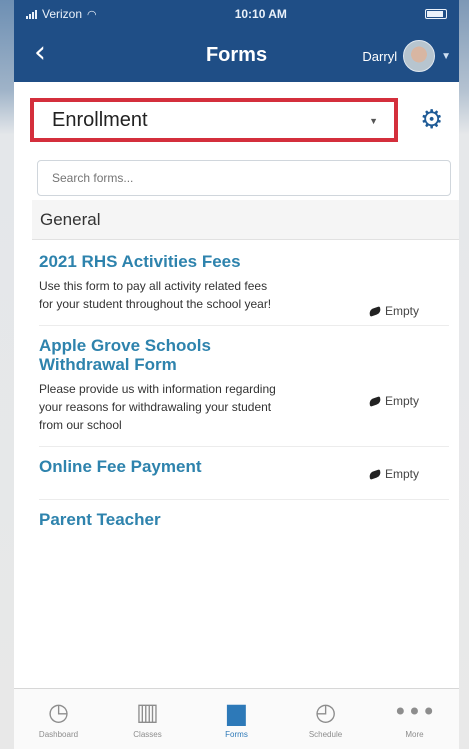 Image resolution: width=469 pixels, height=749 pixels. Describe the element at coordinates (214, 120) in the screenshot. I see `form-category-dropdown: Enrollment ▼` at that location.